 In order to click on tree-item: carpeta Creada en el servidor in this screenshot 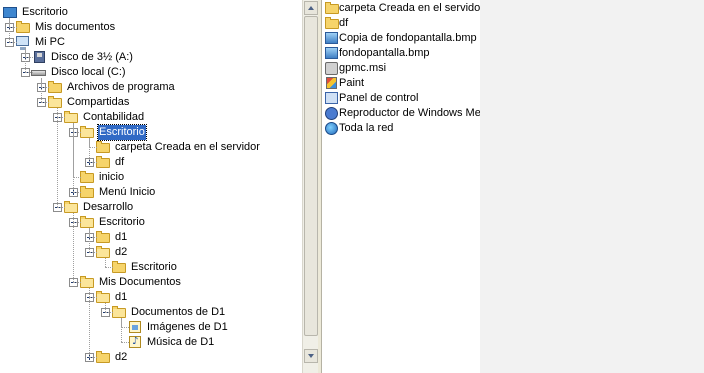, I will do `click(150, 147)`.